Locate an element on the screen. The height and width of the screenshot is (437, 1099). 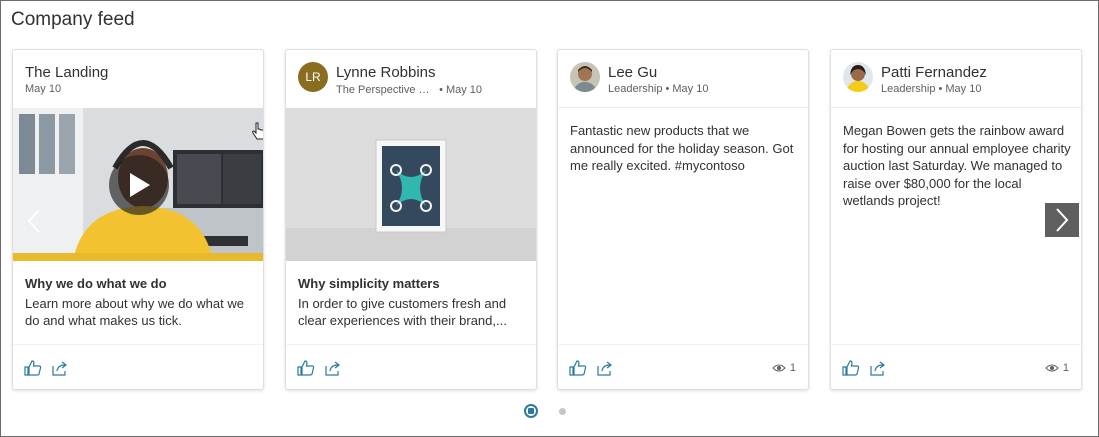
video-thumbnail is located at coordinates (138, 184).